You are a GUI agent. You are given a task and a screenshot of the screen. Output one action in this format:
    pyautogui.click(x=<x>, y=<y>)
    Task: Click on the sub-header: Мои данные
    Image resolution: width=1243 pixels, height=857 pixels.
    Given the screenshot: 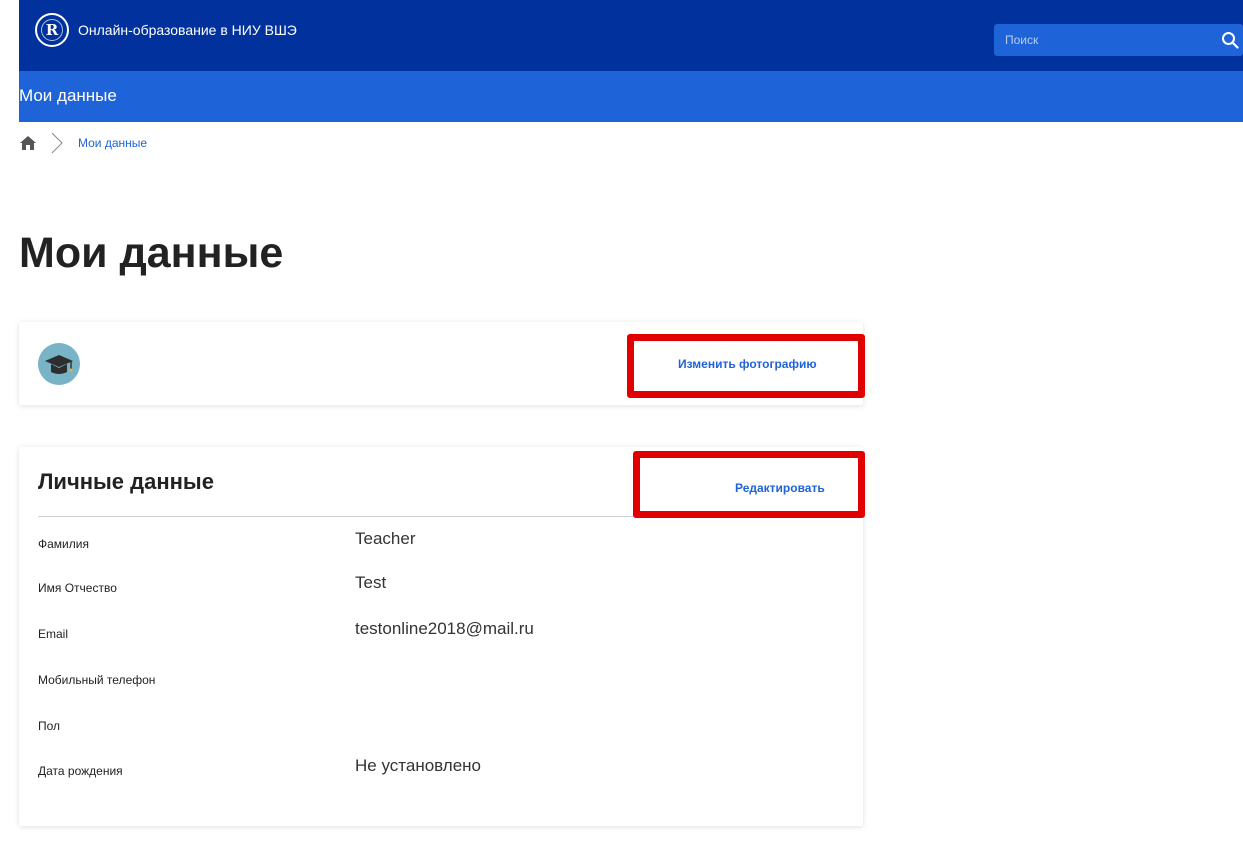 What is the action you would take?
    pyautogui.click(x=621, y=96)
    